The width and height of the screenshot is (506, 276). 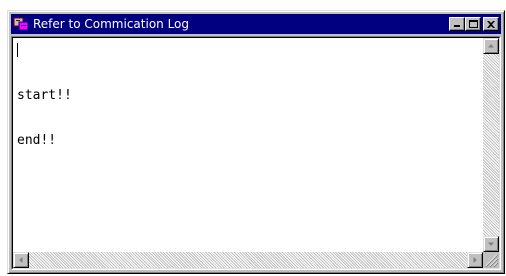 I want to click on vertical-scrollbar, so click(x=491, y=145).